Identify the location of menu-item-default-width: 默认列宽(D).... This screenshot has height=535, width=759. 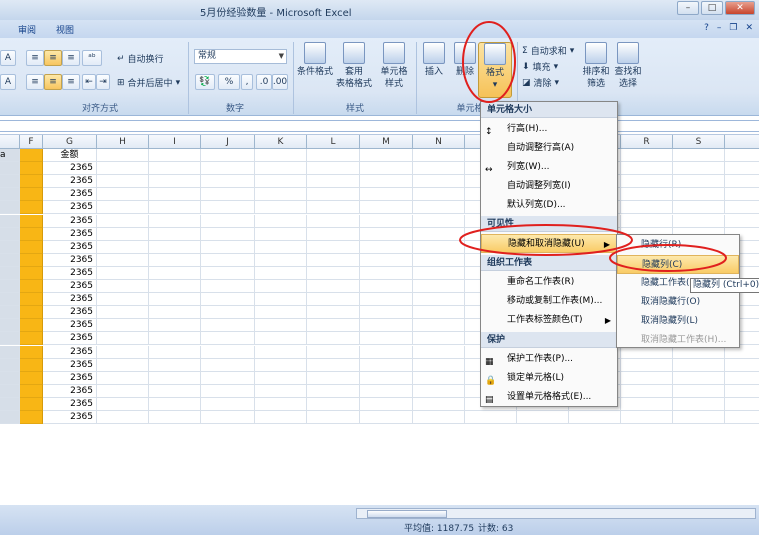
(549, 205).